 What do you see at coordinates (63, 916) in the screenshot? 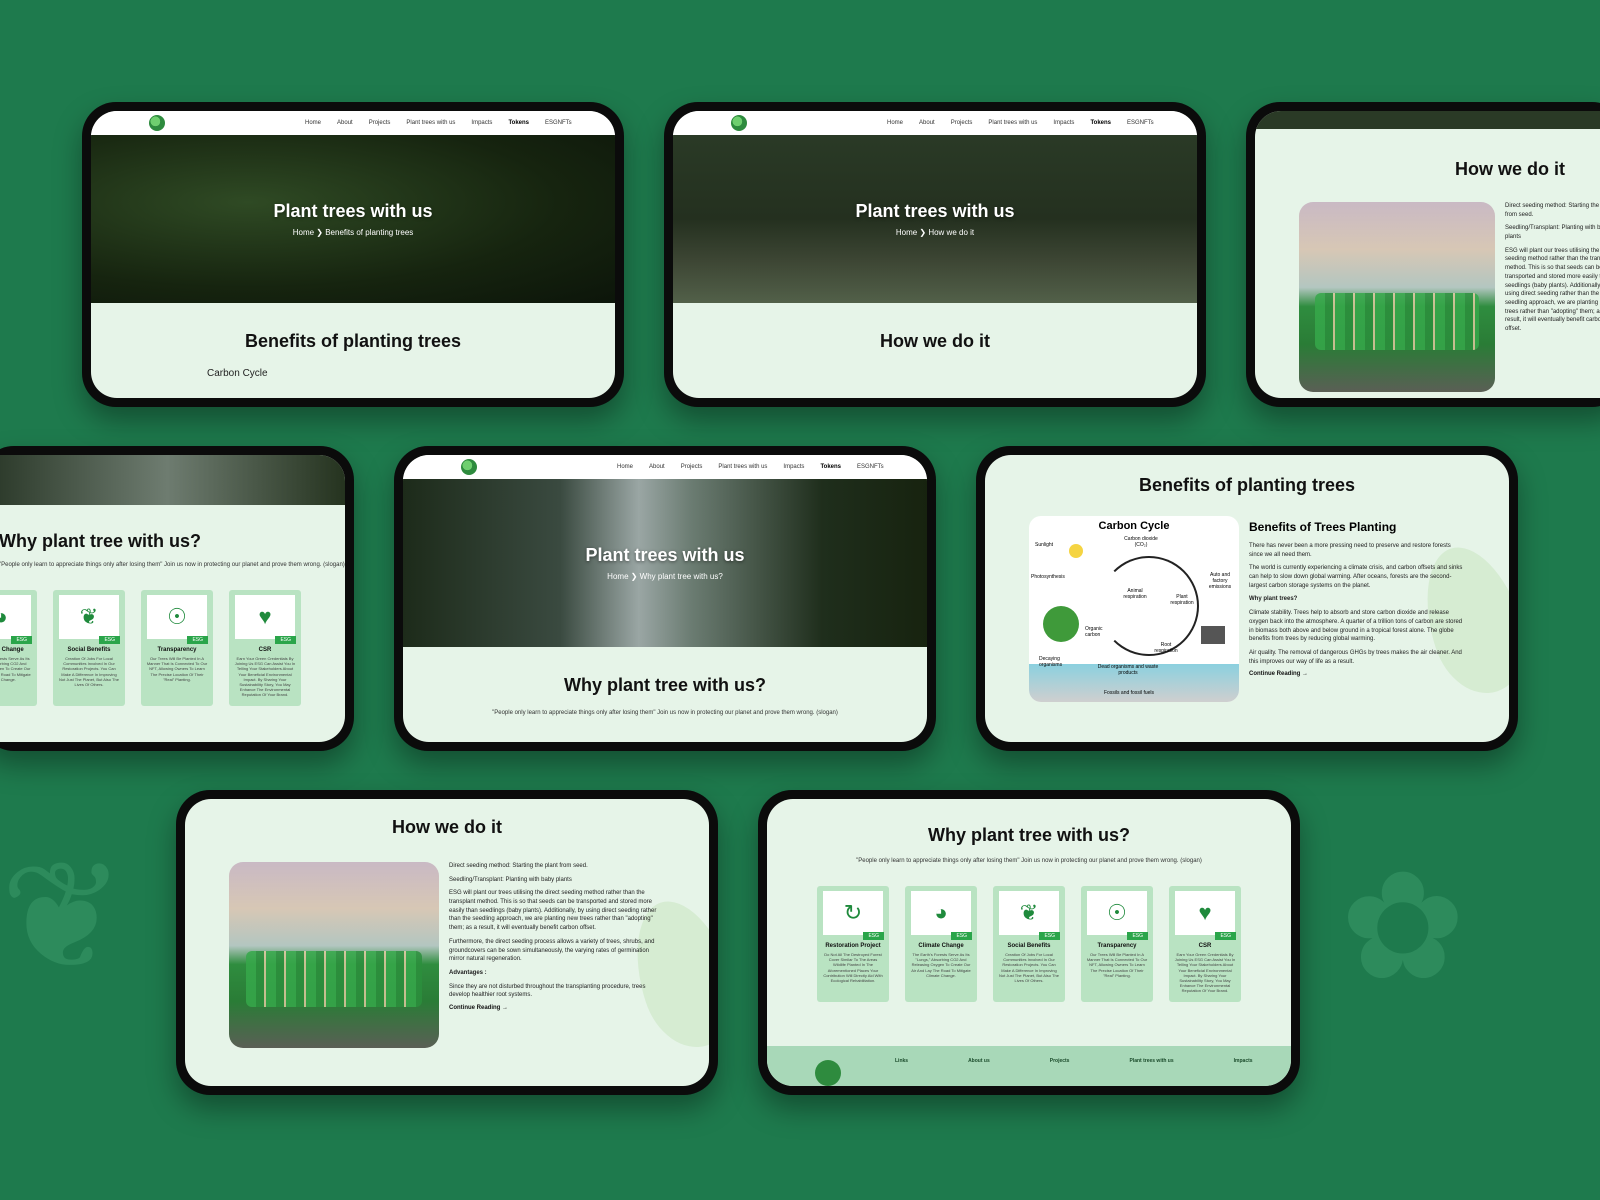
I see `dolphin-silhouette-icon: ❦` at bounding box center [63, 916].